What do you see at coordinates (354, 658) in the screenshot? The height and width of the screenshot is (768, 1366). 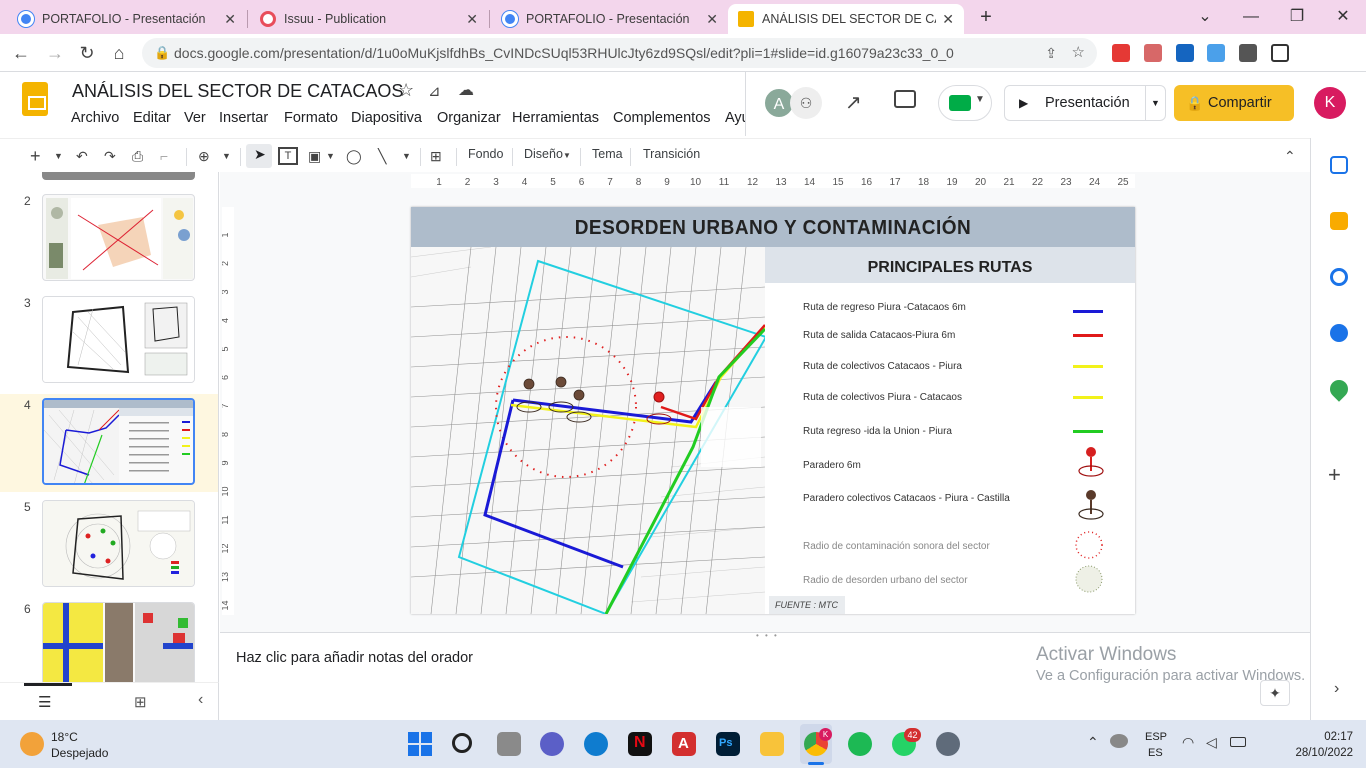 I see `speaker-notes-field: Haz clic para añadir notas del orador` at bounding box center [354, 658].